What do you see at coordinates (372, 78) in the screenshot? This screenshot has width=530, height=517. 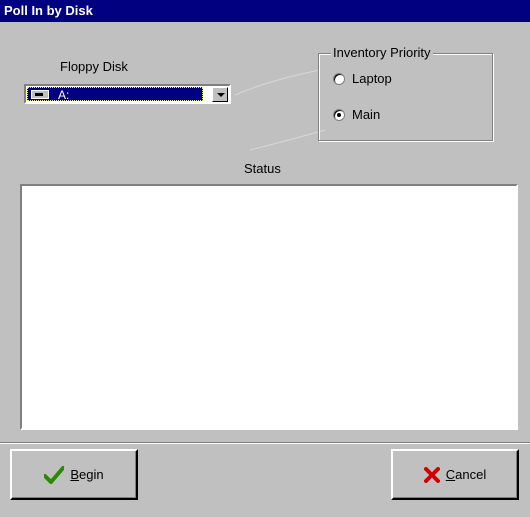 I see `radio-label-laptop: Laptop` at bounding box center [372, 78].